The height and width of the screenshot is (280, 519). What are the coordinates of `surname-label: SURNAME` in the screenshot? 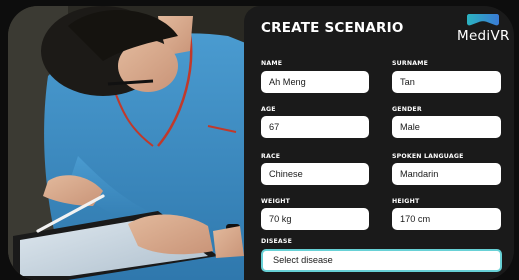 It's located at (410, 63).